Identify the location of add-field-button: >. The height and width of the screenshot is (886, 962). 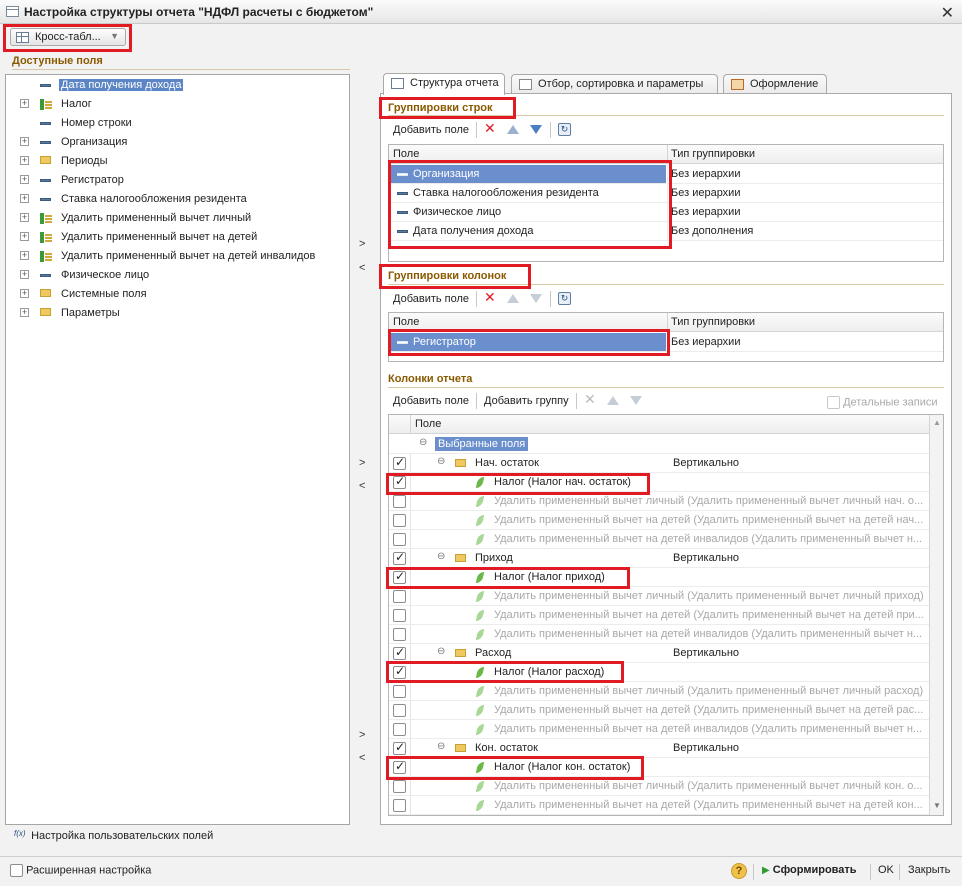
(362, 735).